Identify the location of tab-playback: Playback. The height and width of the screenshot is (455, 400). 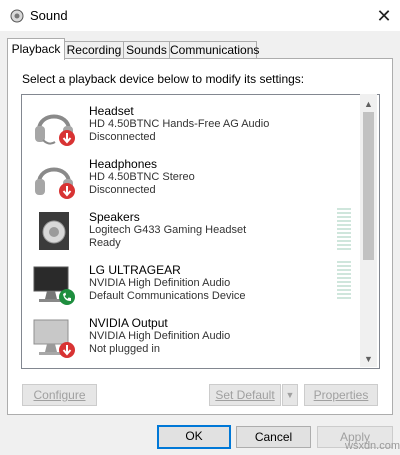
(36, 49).